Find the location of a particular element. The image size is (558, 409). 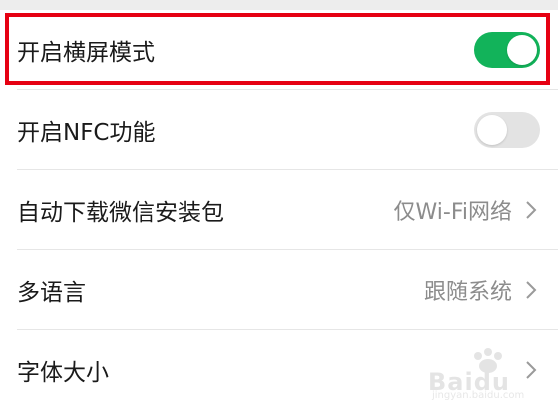

landscape-mode-toggle is located at coordinates (507, 50).